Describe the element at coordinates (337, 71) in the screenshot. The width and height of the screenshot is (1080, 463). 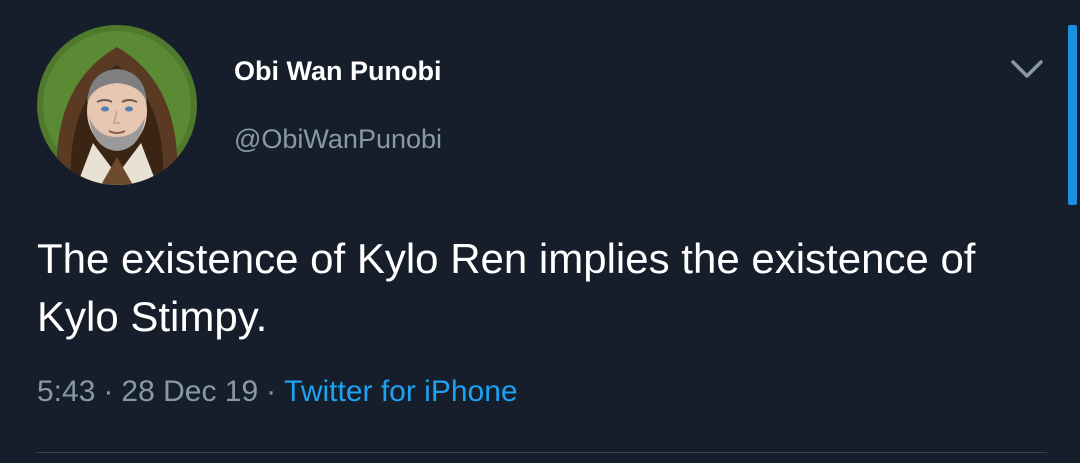
I see `author-display-name: Obi Wan Punobi` at that location.